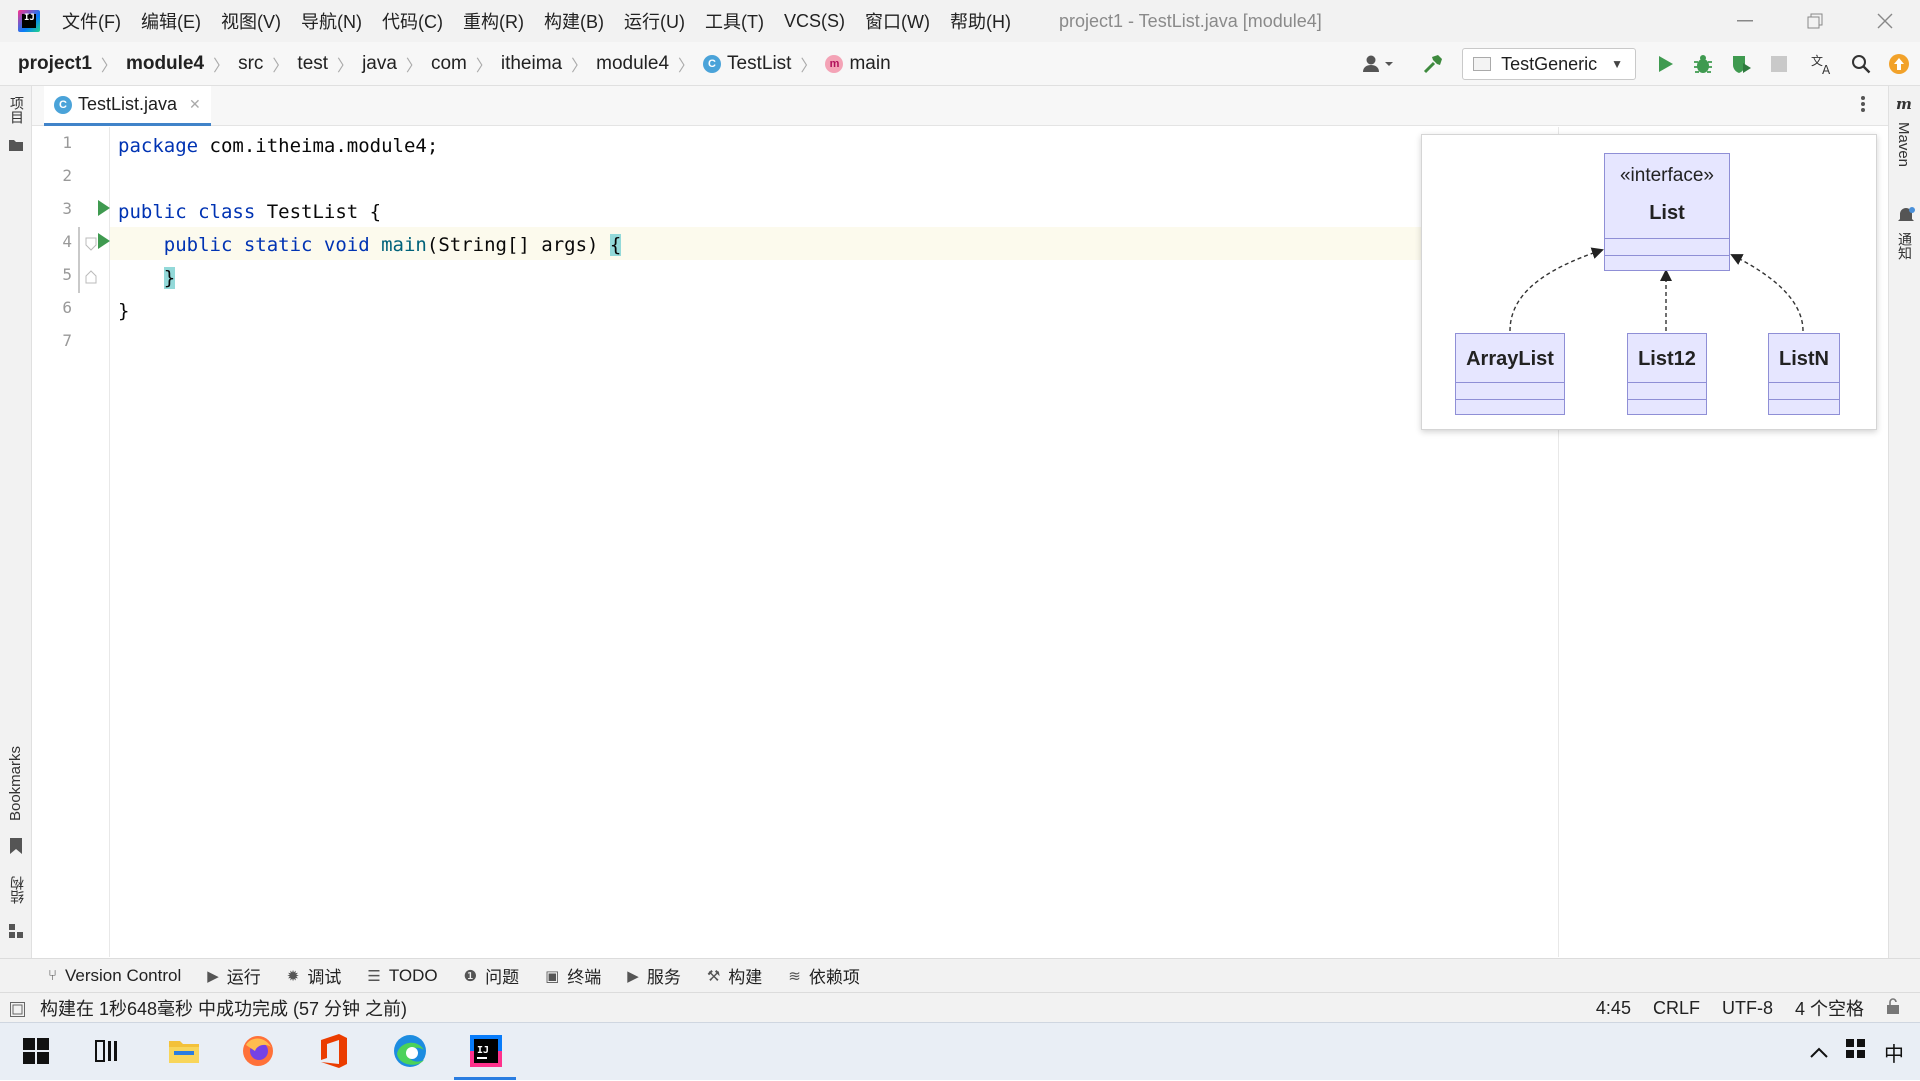 The width and height of the screenshot is (1920, 1081). What do you see at coordinates (410, 1051) in the screenshot?
I see `edge-button` at bounding box center [410, 1051].